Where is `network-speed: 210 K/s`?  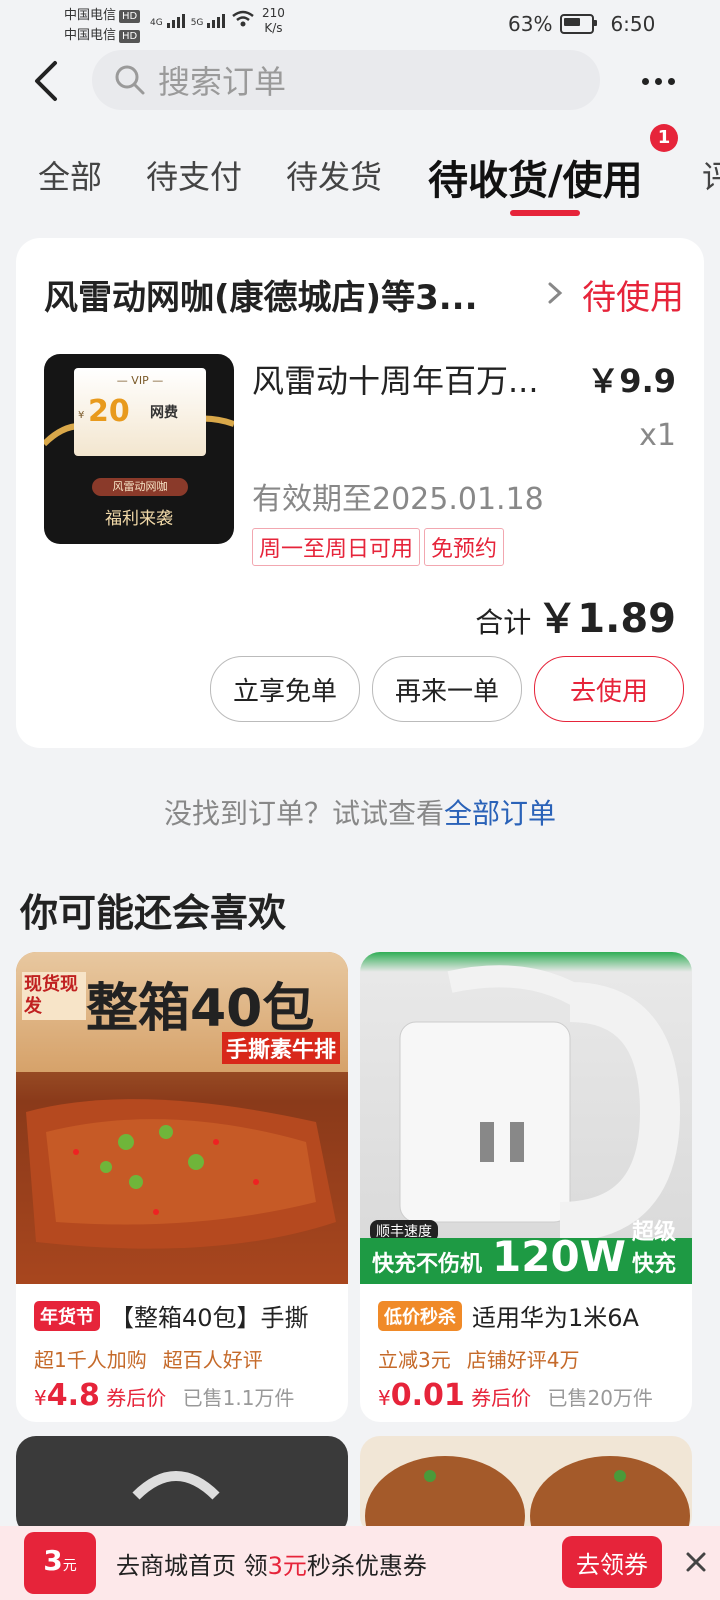
network-speed: 210 K/s is located at coordinates (273, 20).